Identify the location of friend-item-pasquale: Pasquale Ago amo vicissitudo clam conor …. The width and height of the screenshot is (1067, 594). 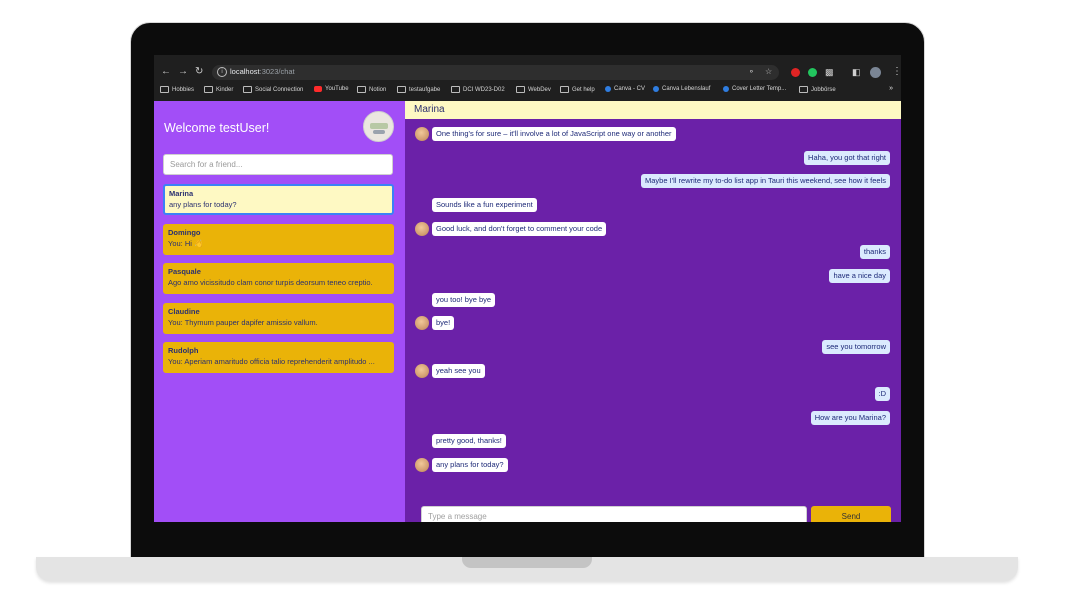
(278, 278).